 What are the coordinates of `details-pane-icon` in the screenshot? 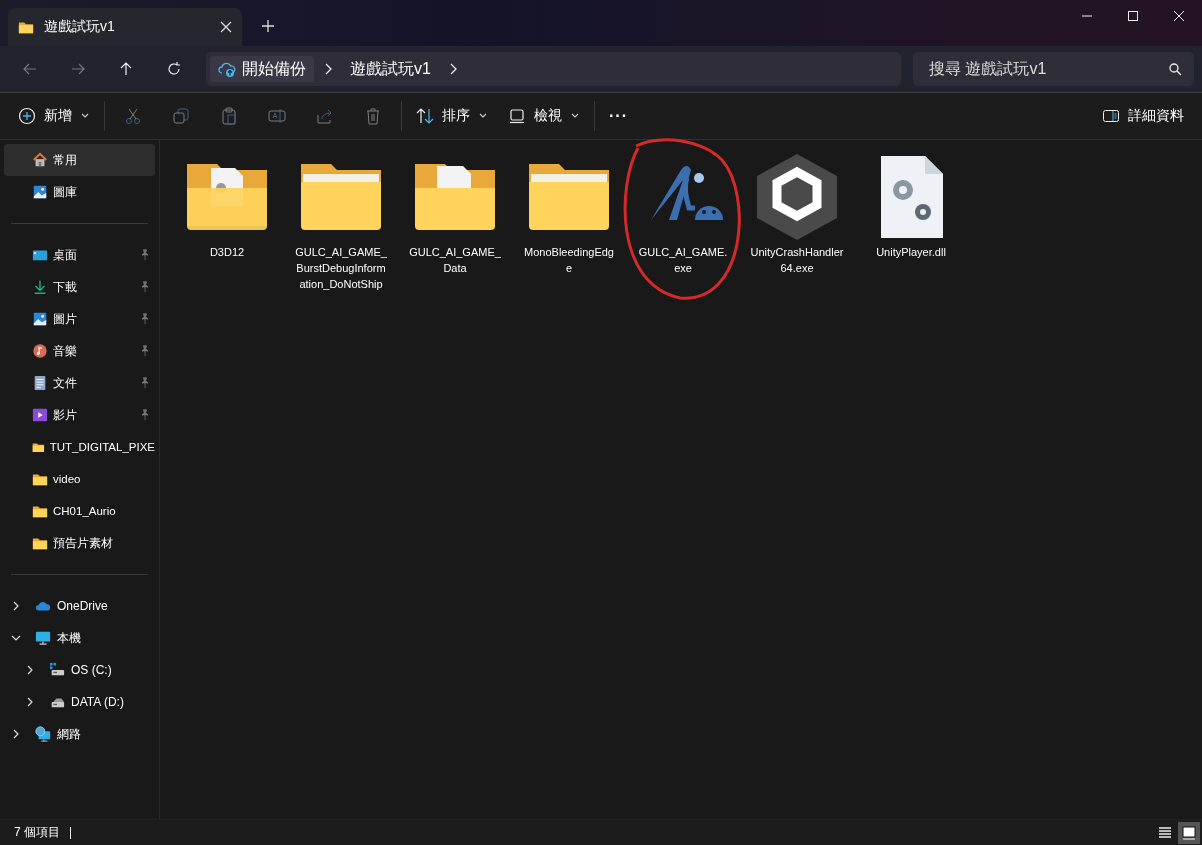 It's located at (1111, 116).